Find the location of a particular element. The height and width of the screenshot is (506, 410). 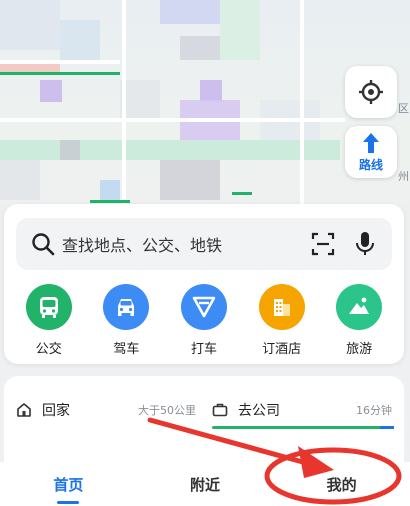

quick-action-drive: 驾车 is located at coordinates (126, 322).